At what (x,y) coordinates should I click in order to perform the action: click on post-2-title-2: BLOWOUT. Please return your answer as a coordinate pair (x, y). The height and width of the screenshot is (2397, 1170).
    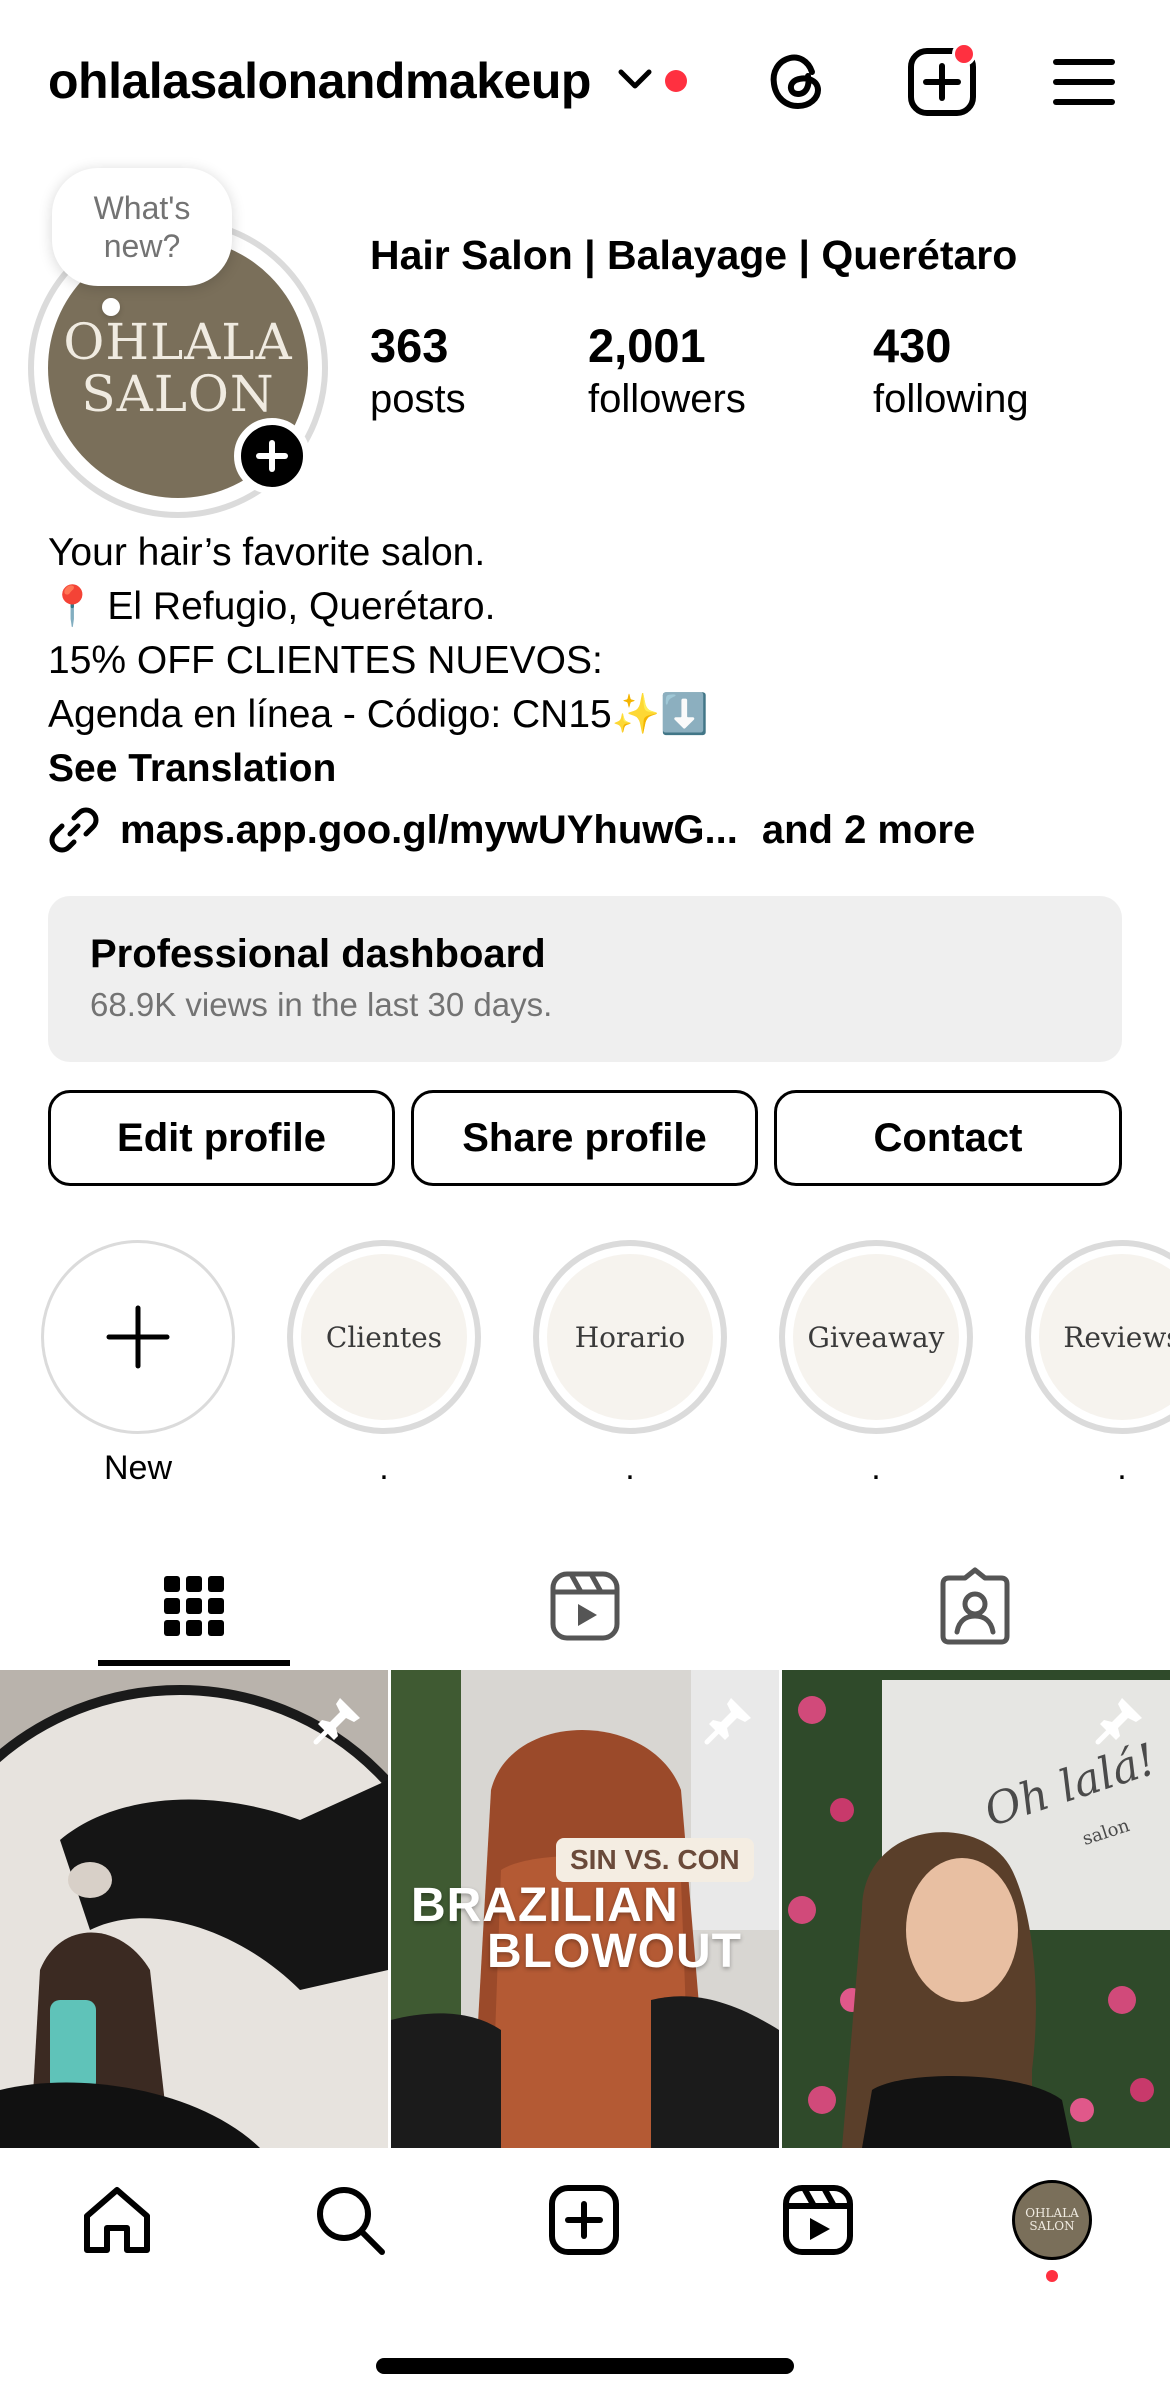
    Looking at the image, I should click on (614, 1951).